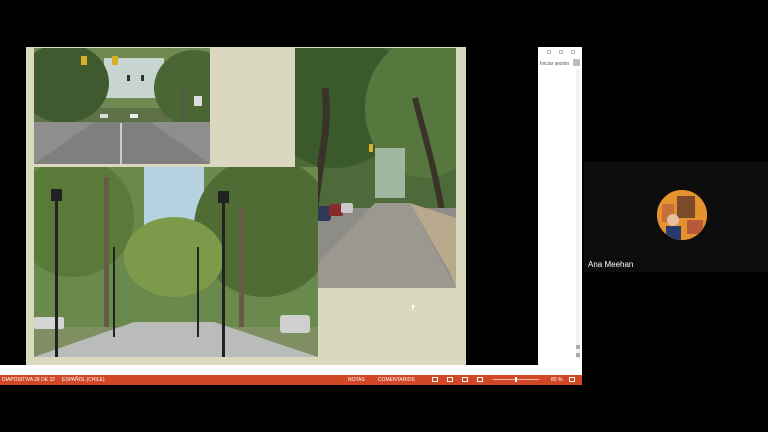 The image size is (768, 432). What do you see at coordinates (556, 380) in the screenshot?
I see `zoom-level: 80 %` at bounding box center [556, 380].